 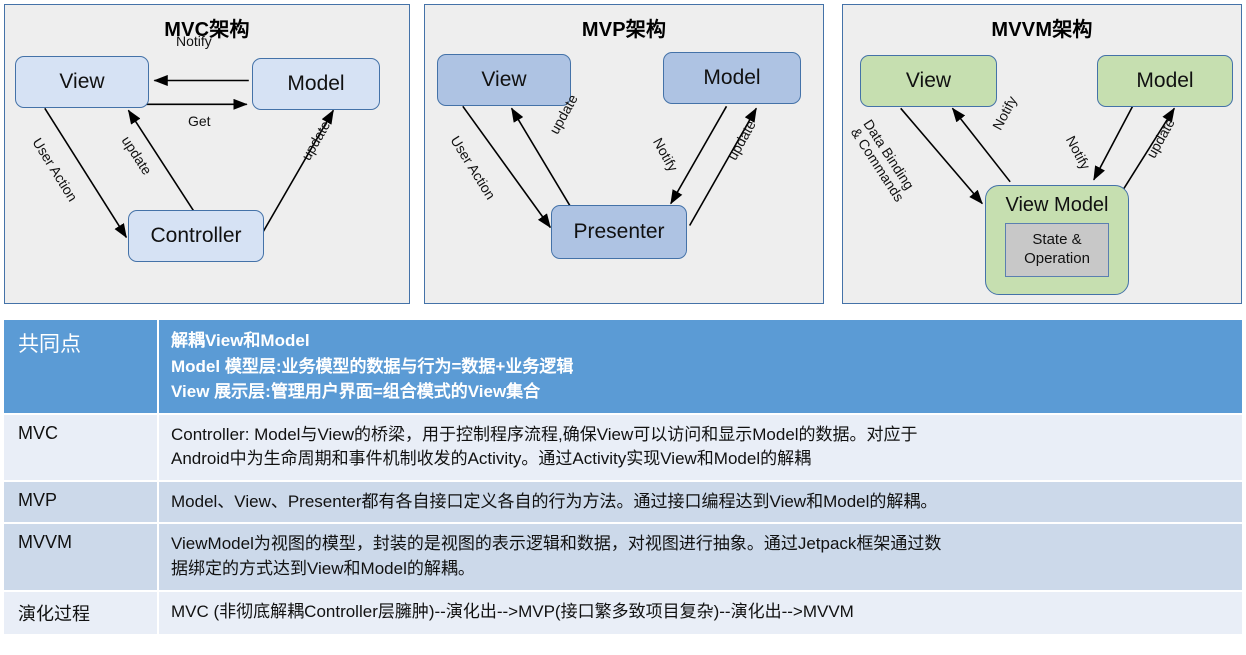 I want to click on state-line-2: Operation, so click(x=1057, y=258).